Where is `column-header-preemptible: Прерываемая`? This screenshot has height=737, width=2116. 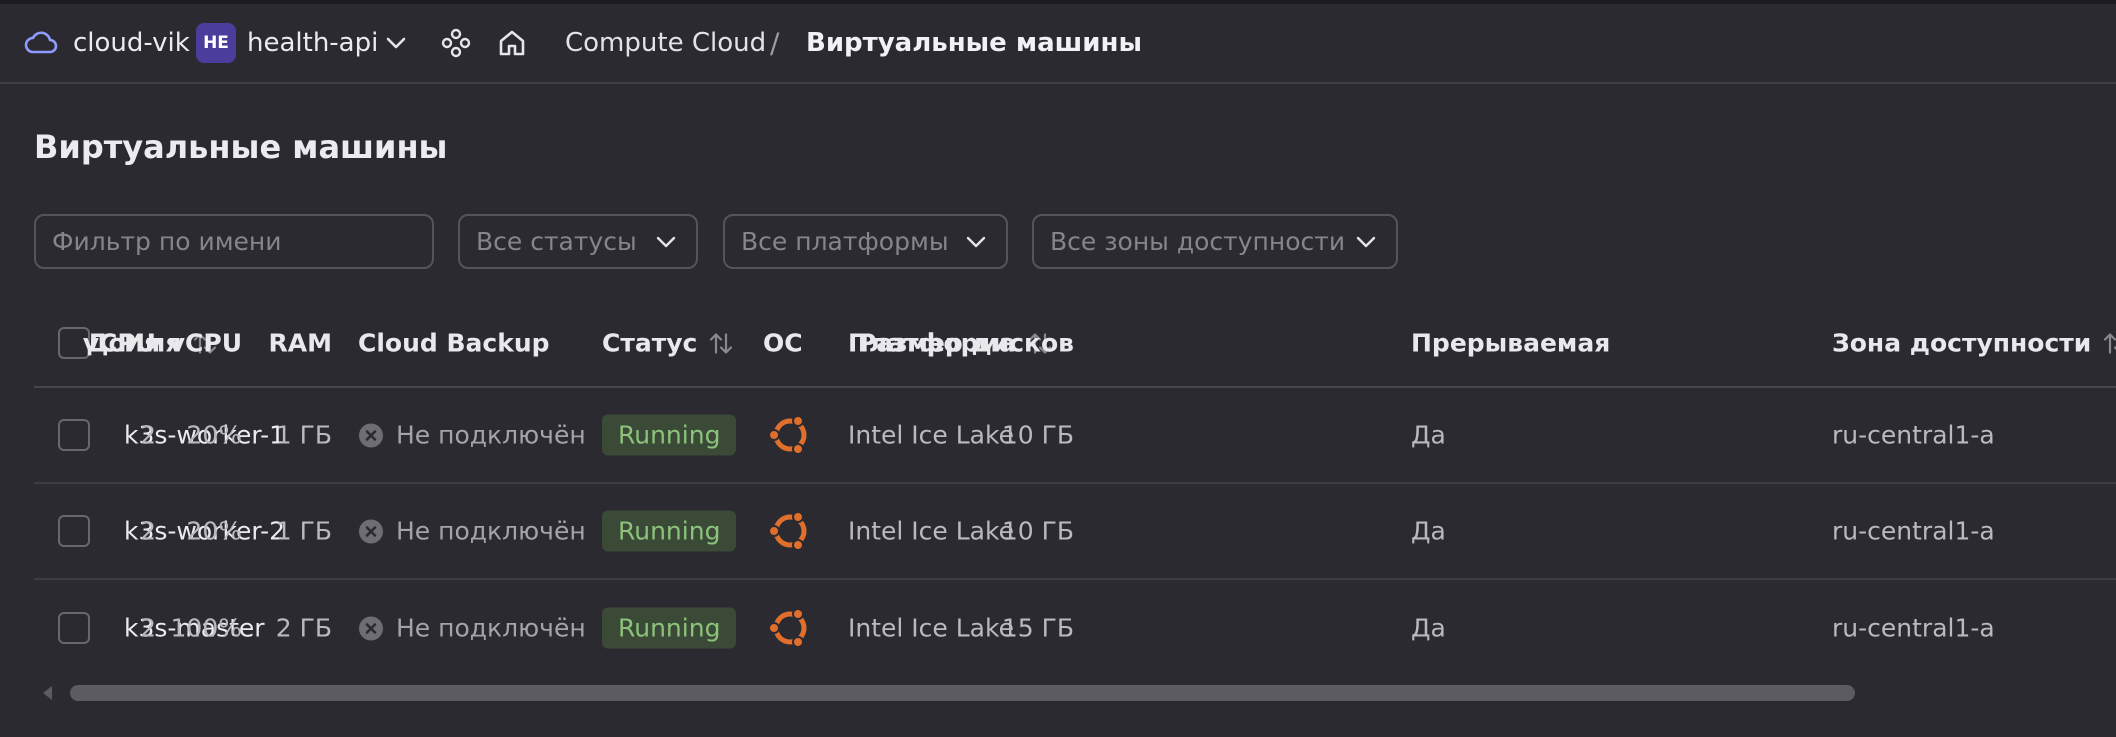 column-header-preemptible: Прерываемая is located at coordinates (1511, 343).